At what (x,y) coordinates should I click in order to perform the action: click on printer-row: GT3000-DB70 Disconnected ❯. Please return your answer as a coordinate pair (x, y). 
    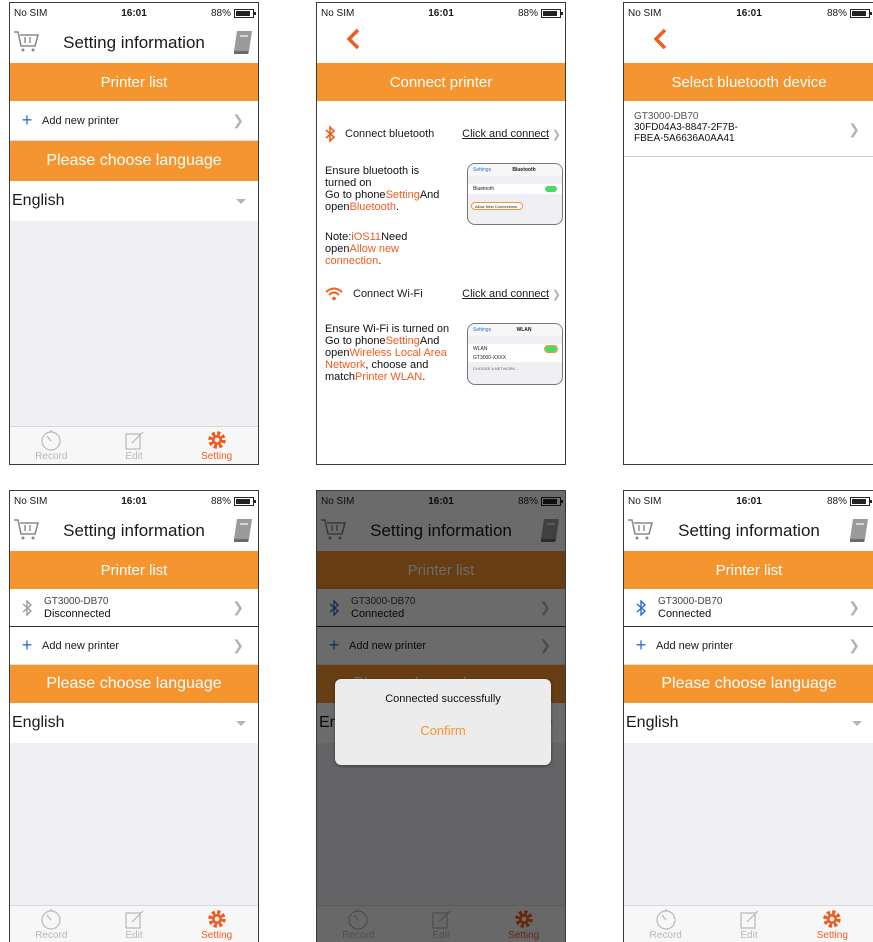
    Looking at the image, I should click on (134, 608).